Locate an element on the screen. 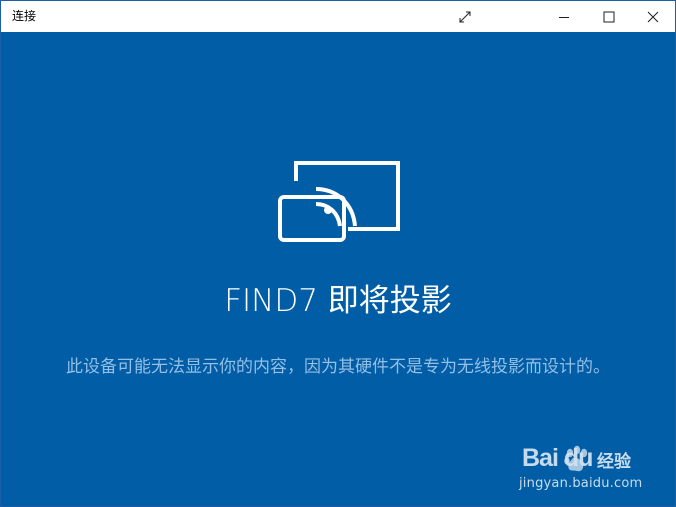 Image resolution: width=676 pixels, height=507 pixels. watermark-url: jingyan.baidu.com is located at coordinates (581, 483).